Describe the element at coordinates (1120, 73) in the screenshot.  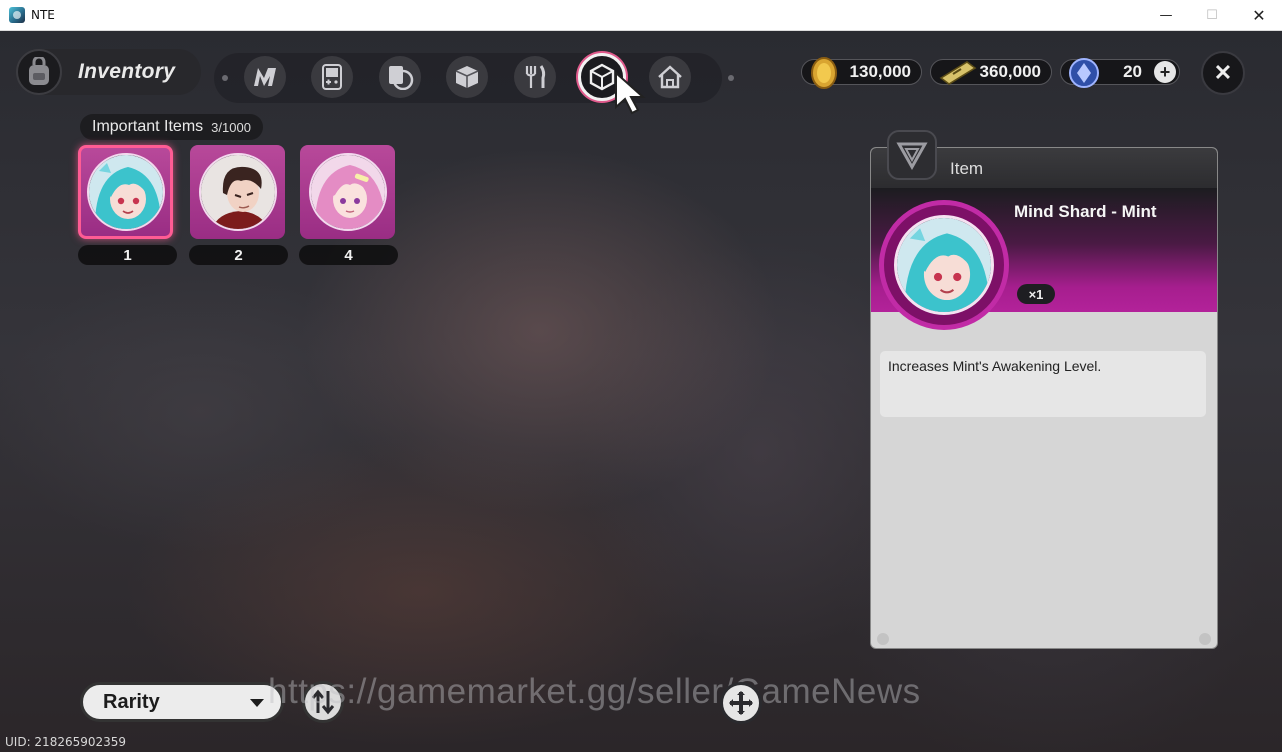
I see `crystal-currency: 20 +` at that location.